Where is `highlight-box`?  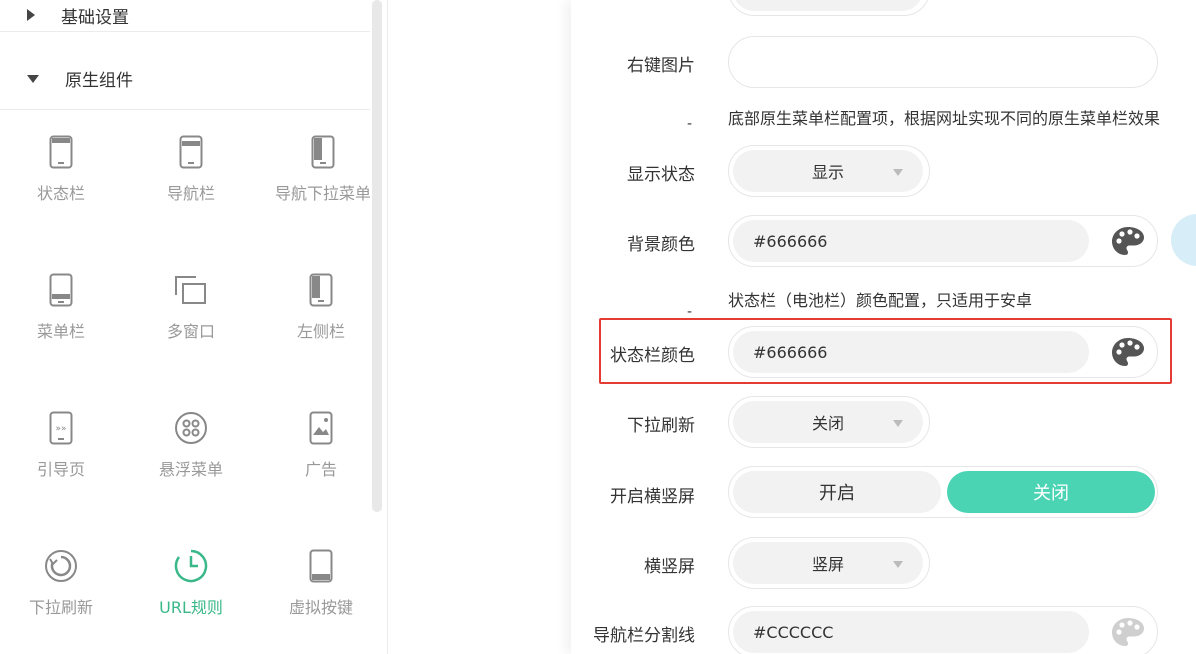 highlight-box is located at coordinates (885, 351).